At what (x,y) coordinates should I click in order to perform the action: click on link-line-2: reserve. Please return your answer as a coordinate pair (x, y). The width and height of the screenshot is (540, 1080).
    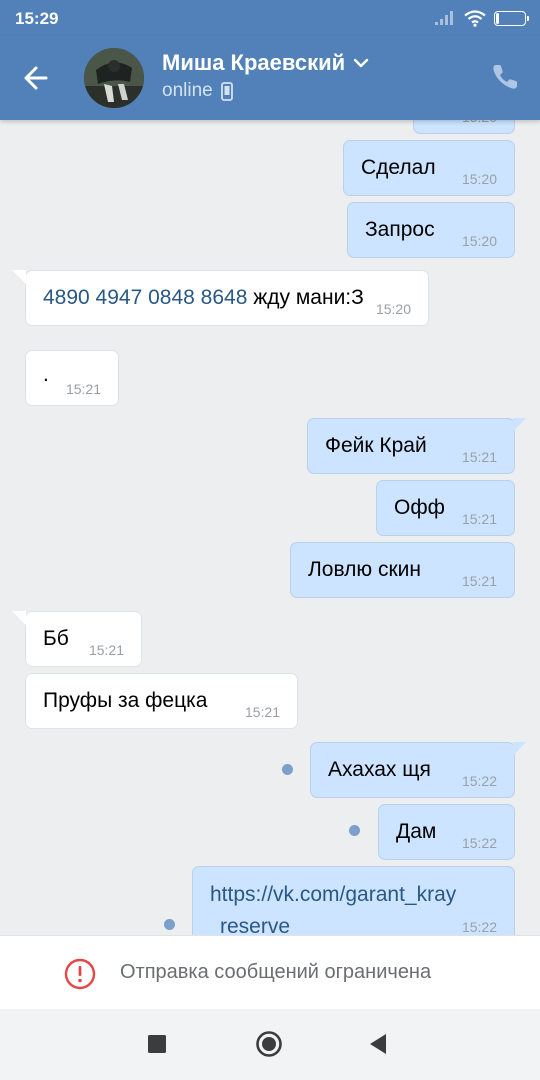
    Looking at the image, I should click on (255, 925).